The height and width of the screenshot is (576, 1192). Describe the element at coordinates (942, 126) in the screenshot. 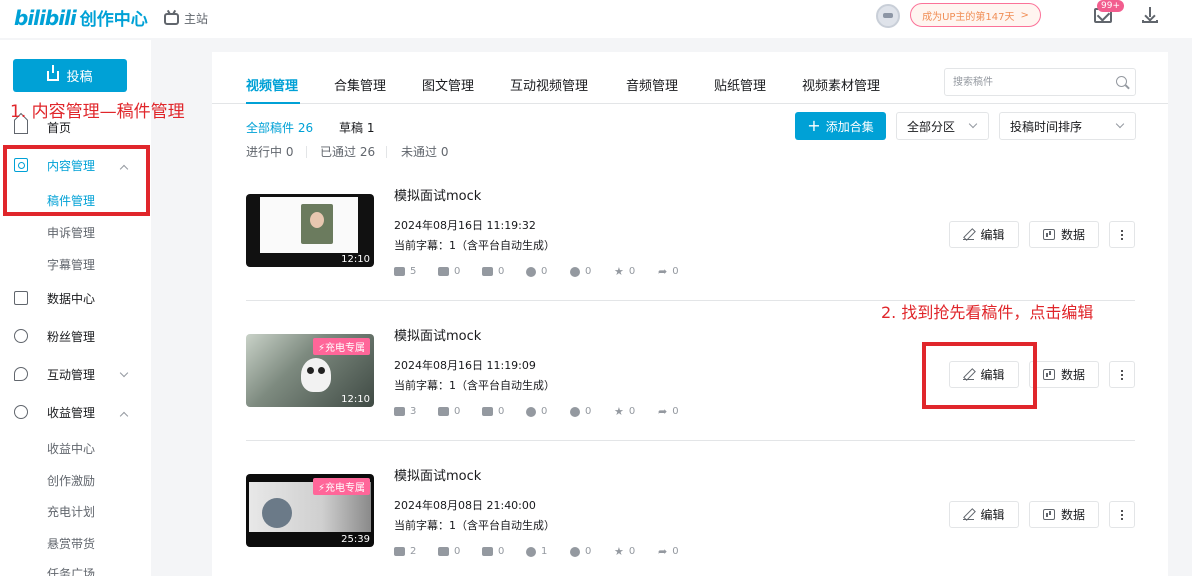

I see `zone-select: 全部分区` at that location.